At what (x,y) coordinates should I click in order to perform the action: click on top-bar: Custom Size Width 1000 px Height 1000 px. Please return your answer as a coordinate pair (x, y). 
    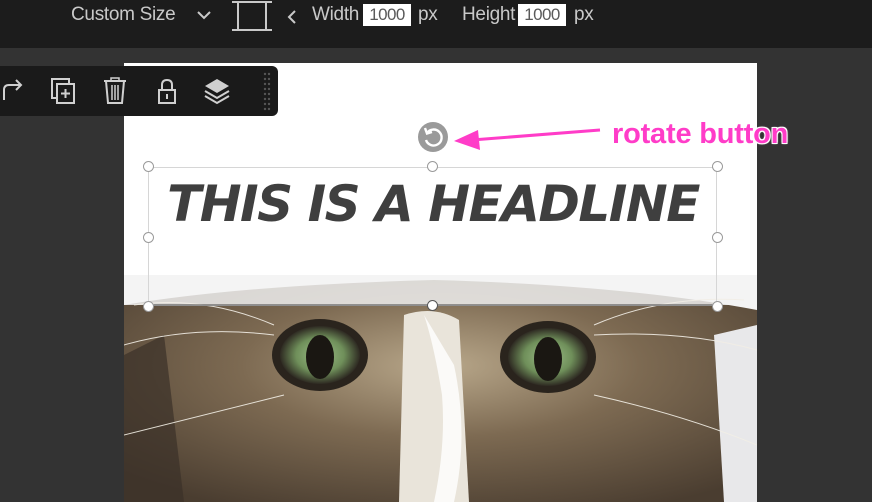
    Looking at the image, I should click on (436, 24).